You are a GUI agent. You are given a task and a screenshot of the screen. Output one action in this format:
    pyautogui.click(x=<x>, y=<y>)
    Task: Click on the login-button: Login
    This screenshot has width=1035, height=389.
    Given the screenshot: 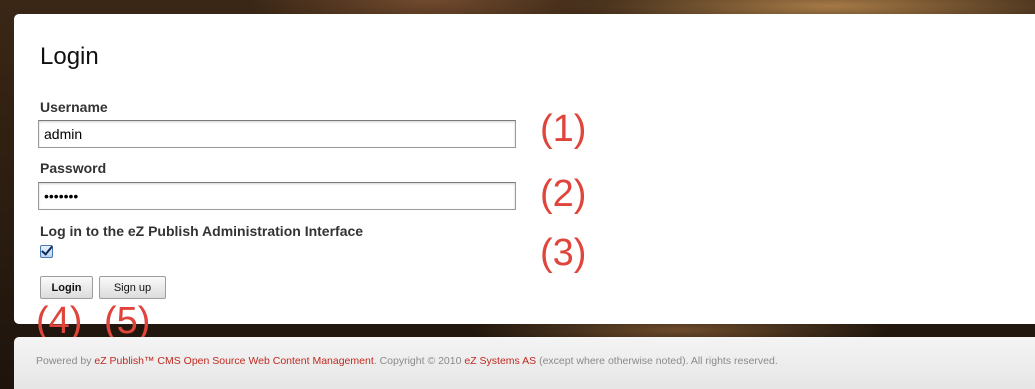 What is the action you would take?
    pyautogui.click(x=66, y=287)
    